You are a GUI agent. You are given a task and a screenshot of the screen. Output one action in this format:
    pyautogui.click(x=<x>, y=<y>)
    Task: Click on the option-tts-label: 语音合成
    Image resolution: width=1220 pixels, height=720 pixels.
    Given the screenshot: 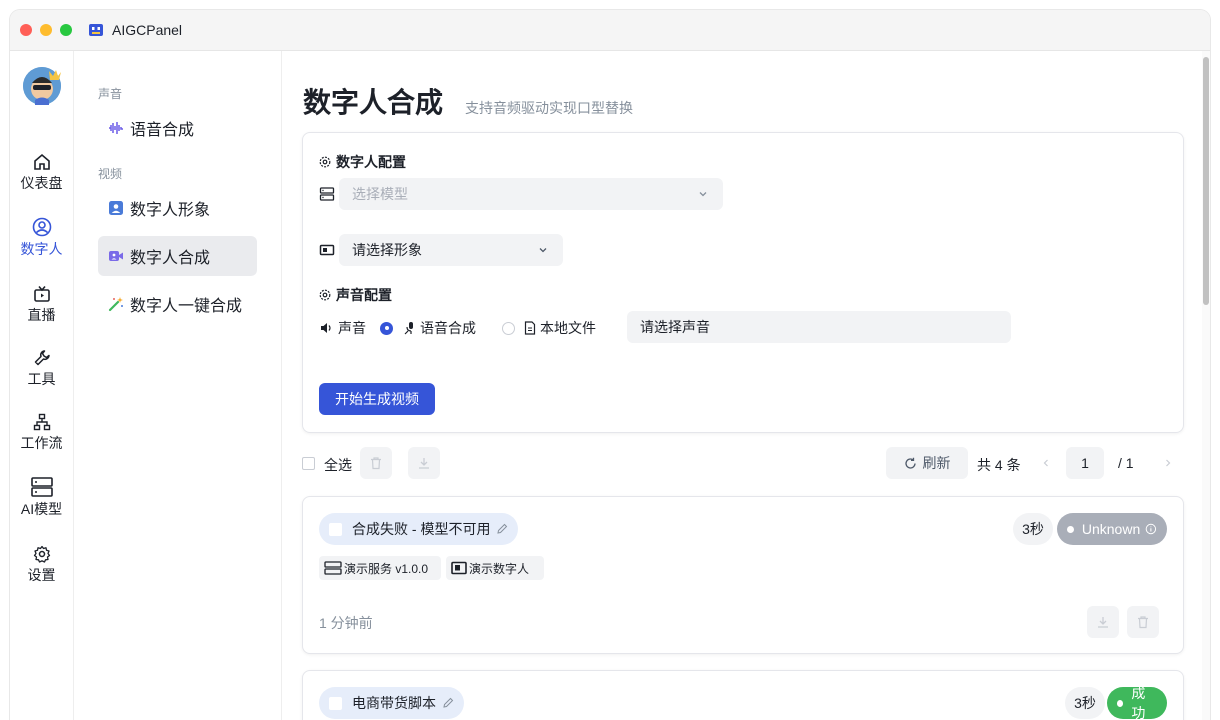 What is the action you would take?
    pyautogui.click(x=448, y=328)
    